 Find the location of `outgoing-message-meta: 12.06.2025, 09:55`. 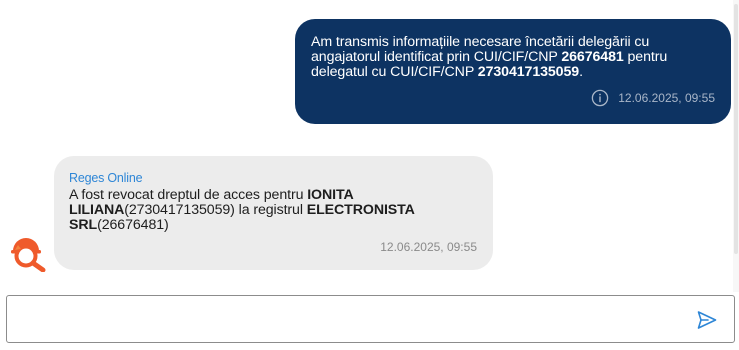

outgoing-message-meta: 12.06.2025, 09:55 is located at coordinates (653, 98).